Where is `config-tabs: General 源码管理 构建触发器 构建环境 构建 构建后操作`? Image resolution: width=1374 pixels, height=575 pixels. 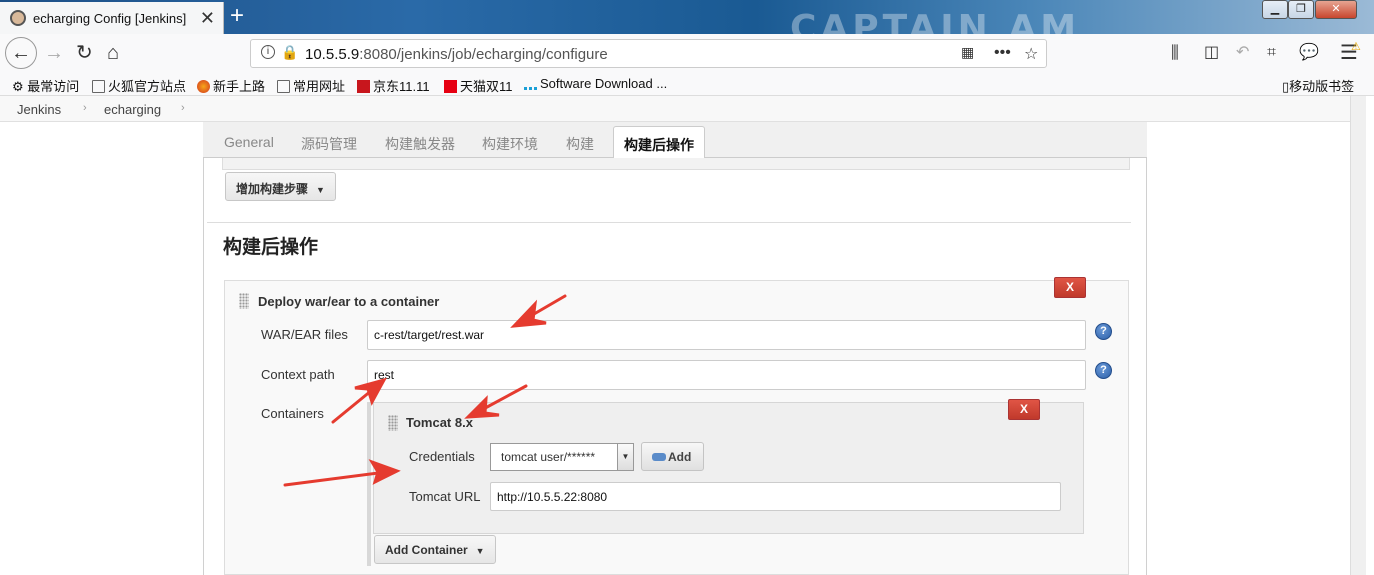 config-tabs: General 源码管理 构建触发器 构建环境 构建 构建后操作 is located at coordinates (675, 140).